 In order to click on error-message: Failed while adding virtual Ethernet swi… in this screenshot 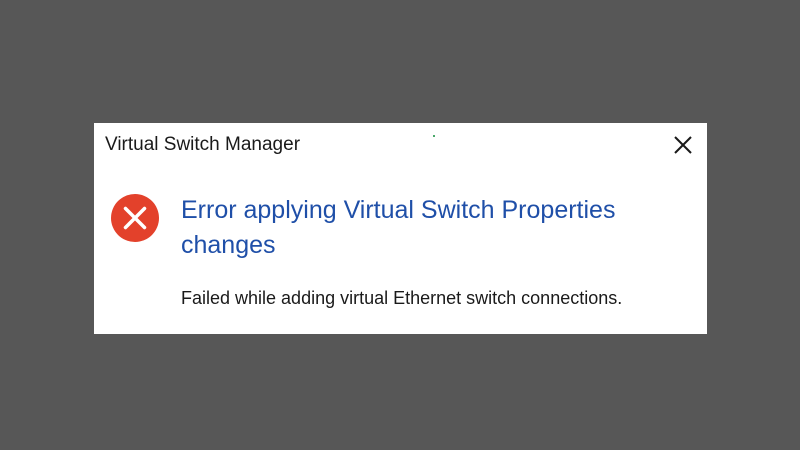, I will do `click(402, 298)`.